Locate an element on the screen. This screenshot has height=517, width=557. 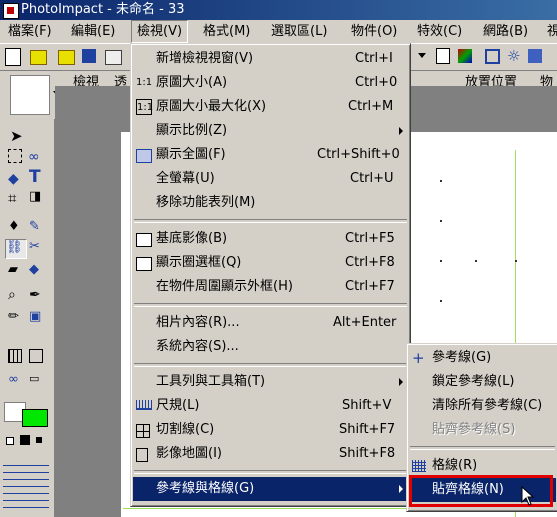
mask-icon is located at coordinates (39, 440).